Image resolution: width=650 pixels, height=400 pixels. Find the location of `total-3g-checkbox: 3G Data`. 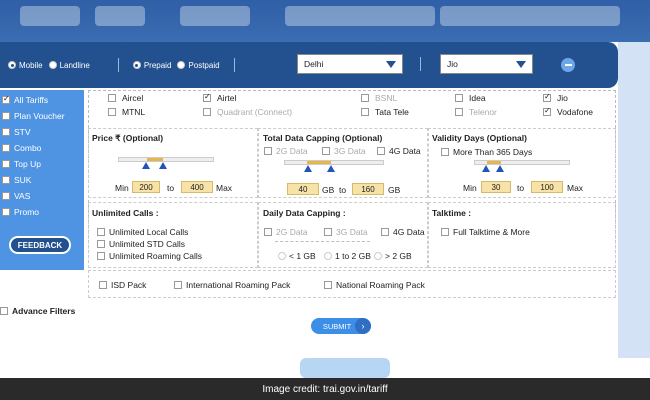

total-3g-checkbox: 3G Data is located at coordinates (344, 151).